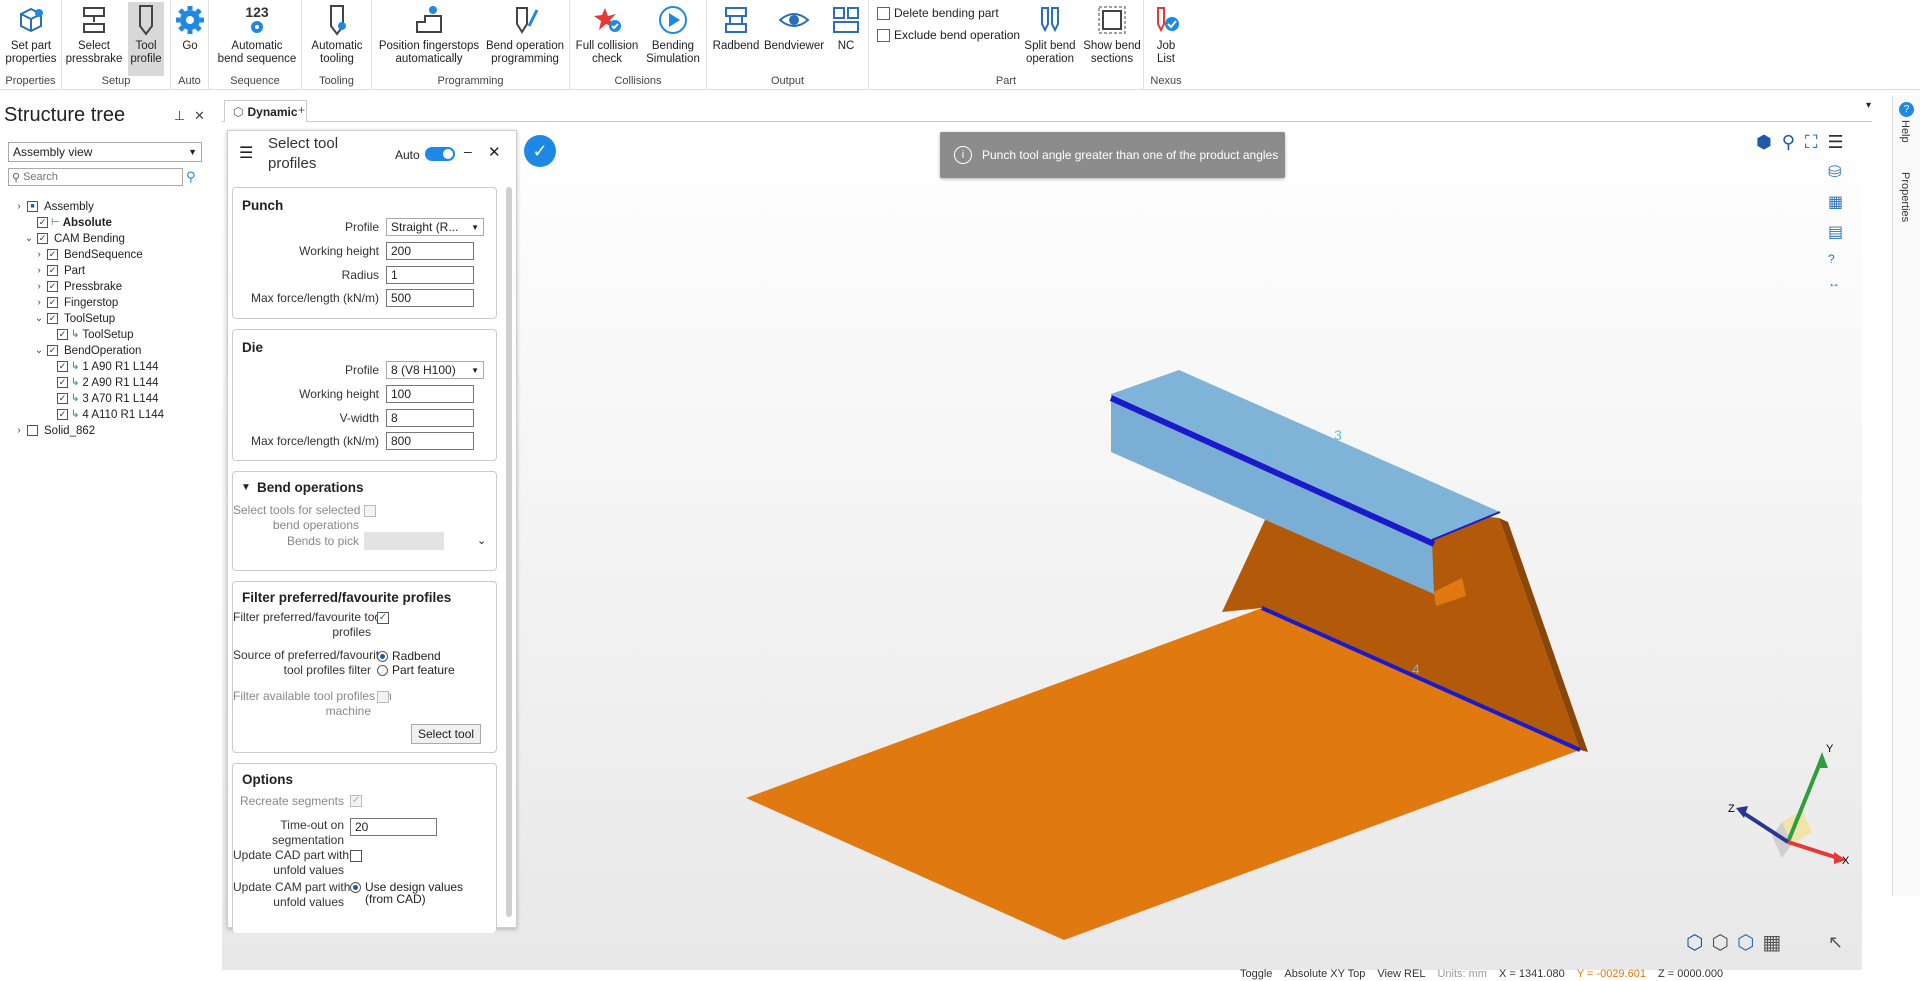 The height and width of the screenshot is (981, 1920). Describe the element at coordinates (1835, 232) in the screenshot. I see `section-view-icon: ▤` at that location.